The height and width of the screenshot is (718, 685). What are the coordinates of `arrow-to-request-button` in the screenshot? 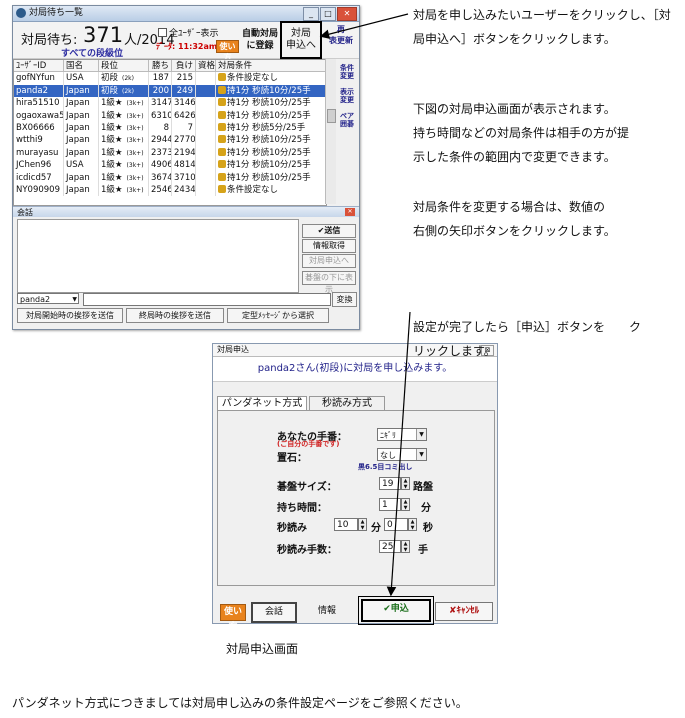 It's located at (364, 26).